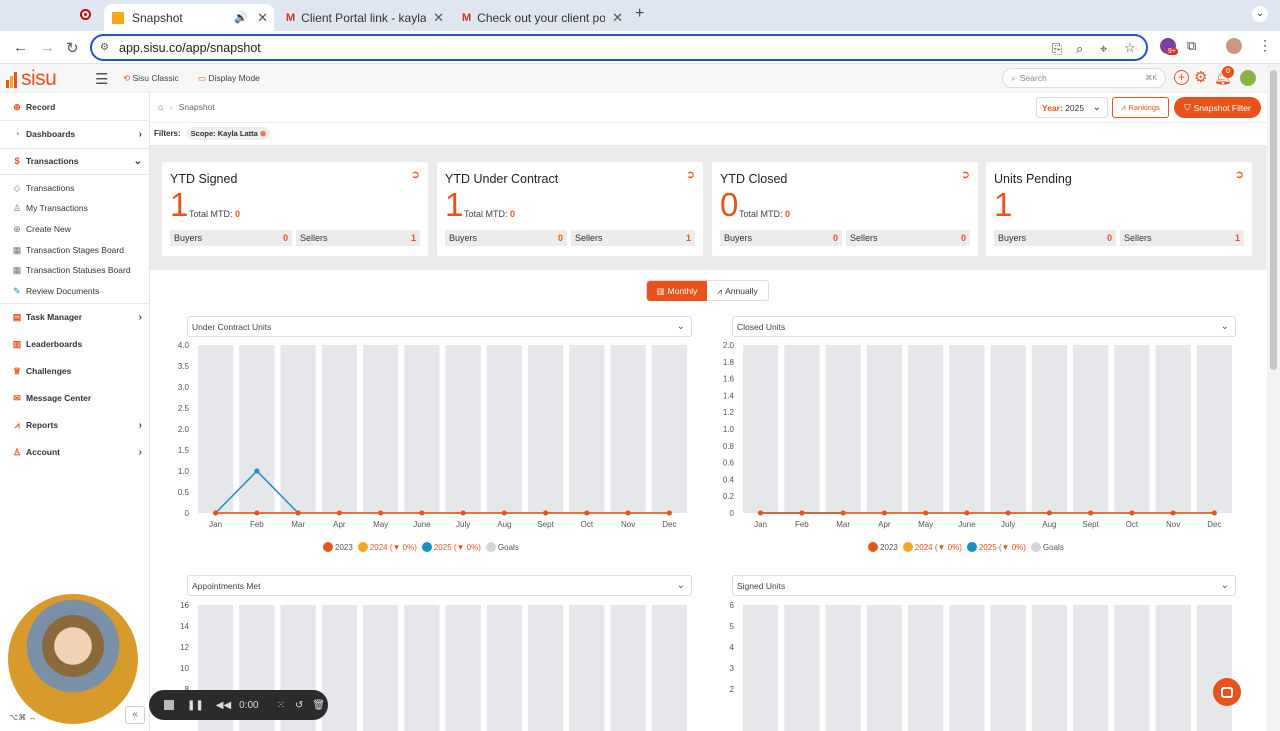 The width and height of the screenshot is (1280, 731). Describe the element at coordinates (1260, 14) in the screenshot. I see `tab-search-icon: ⌄` at that location.